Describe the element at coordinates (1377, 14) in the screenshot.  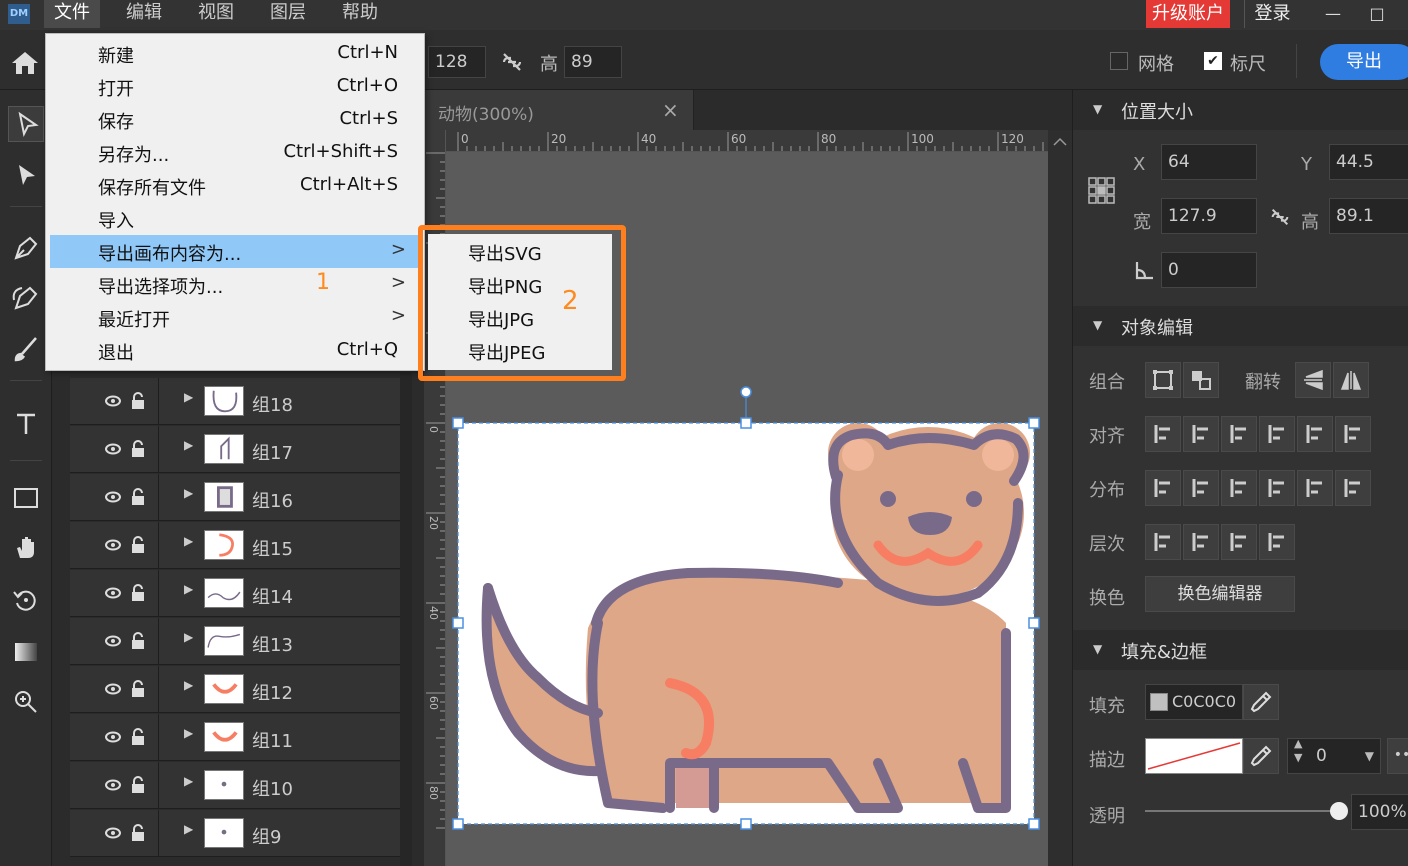
I see `maximize-button: □` at that location.